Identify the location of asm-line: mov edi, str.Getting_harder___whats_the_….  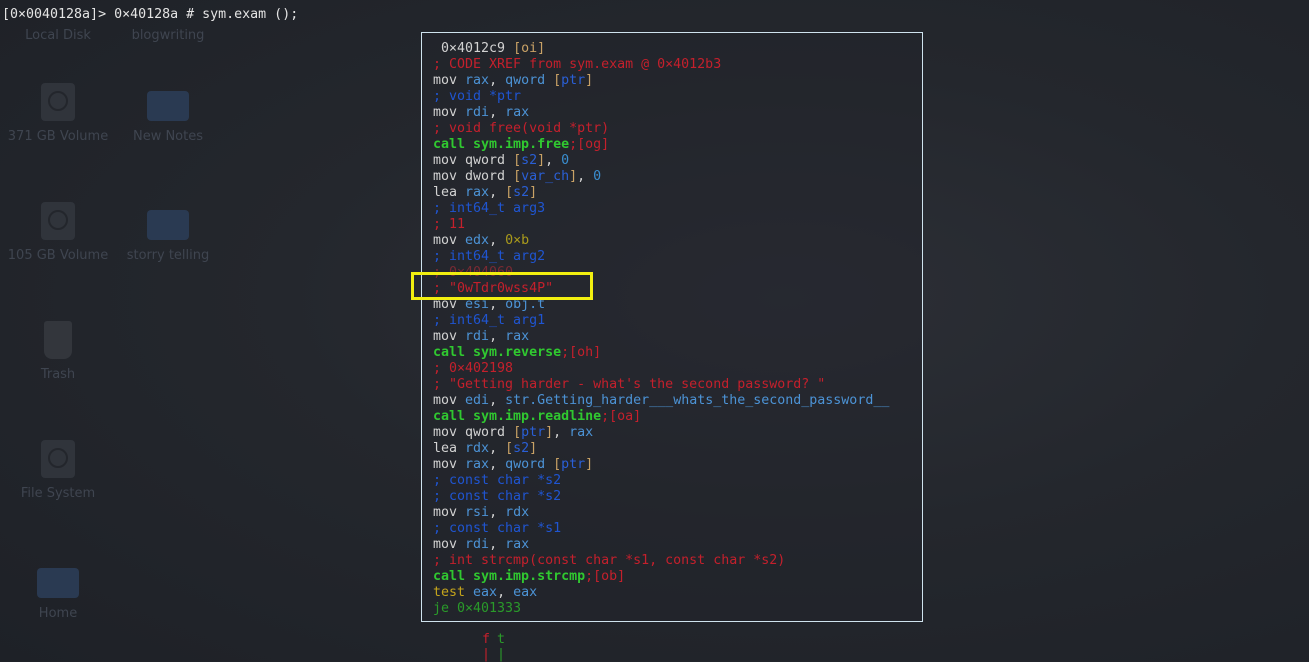
(672, 401).